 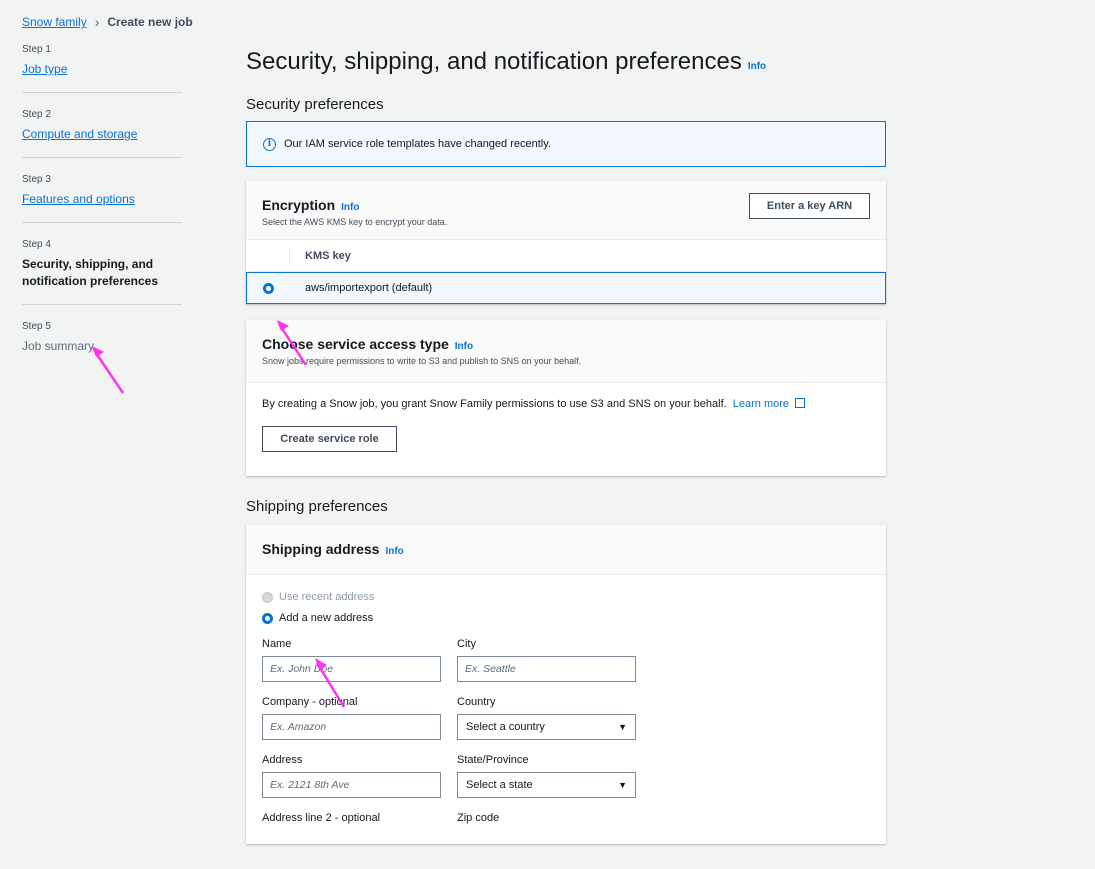 I want to click on address-input: Ex. 2121 8th Ave, so click(x=351, y=785).